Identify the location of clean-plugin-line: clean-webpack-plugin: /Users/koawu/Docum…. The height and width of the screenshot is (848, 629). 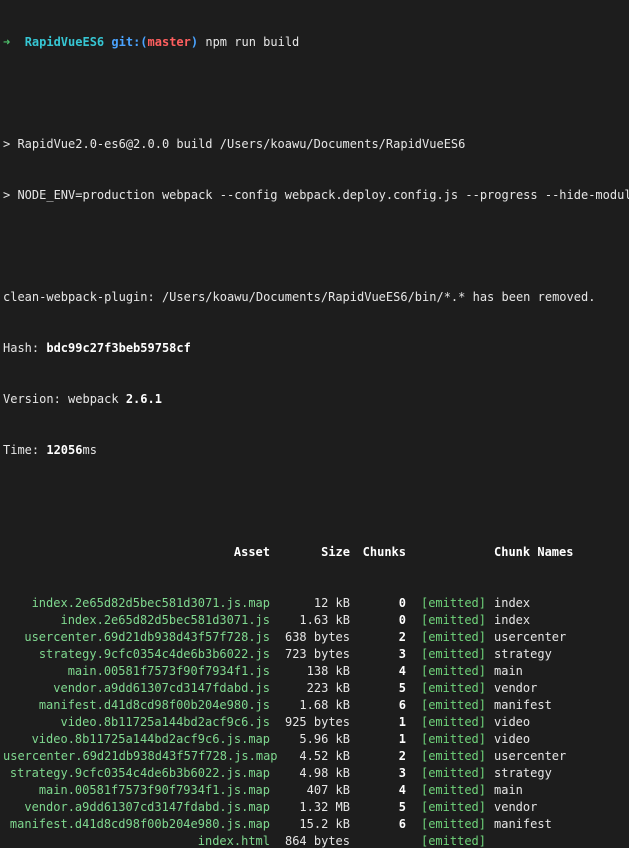
(299, 297).